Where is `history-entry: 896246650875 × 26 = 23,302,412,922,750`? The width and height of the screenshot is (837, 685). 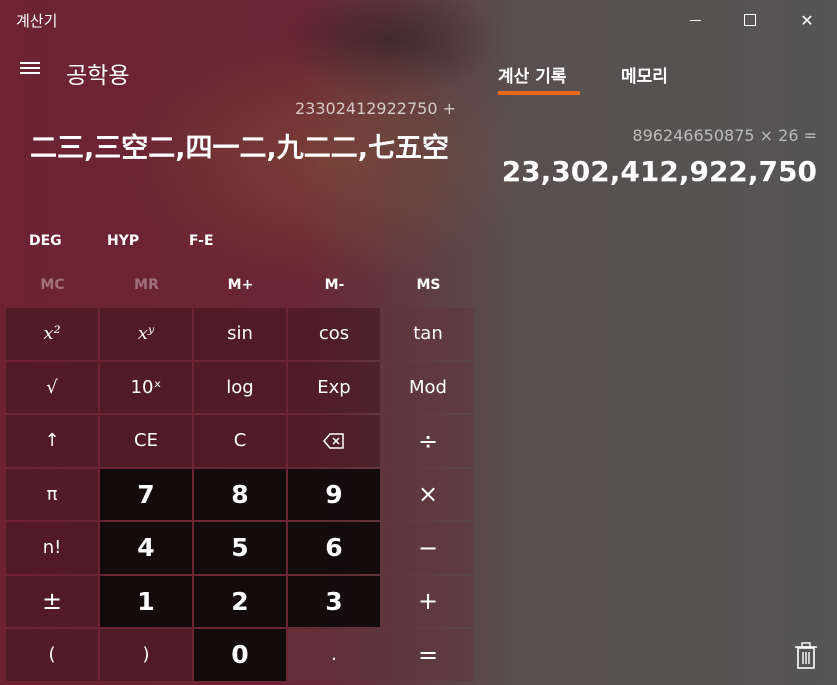
history-entry: 896246650875 × 26 = 23,302,412,922,750 is located at coordinates (659, 157).